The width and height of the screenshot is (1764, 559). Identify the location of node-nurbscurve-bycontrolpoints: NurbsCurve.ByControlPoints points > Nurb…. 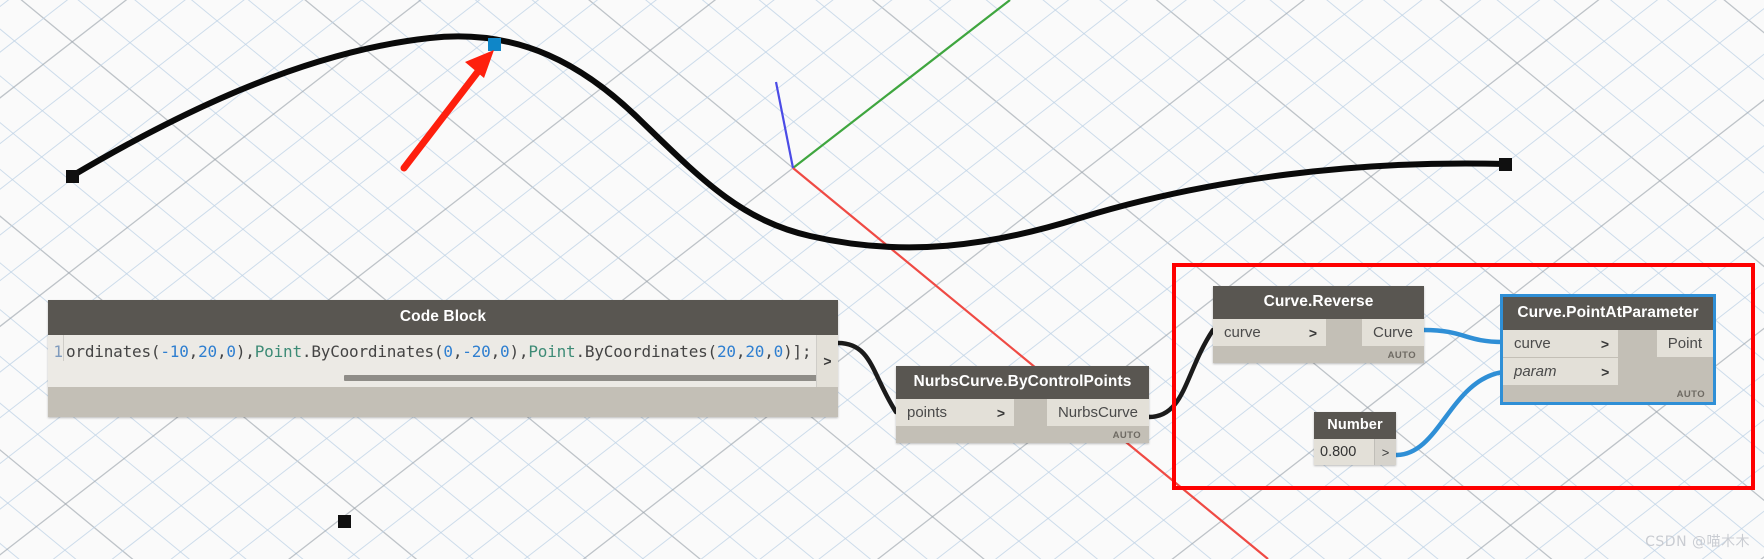
(1022, 404).